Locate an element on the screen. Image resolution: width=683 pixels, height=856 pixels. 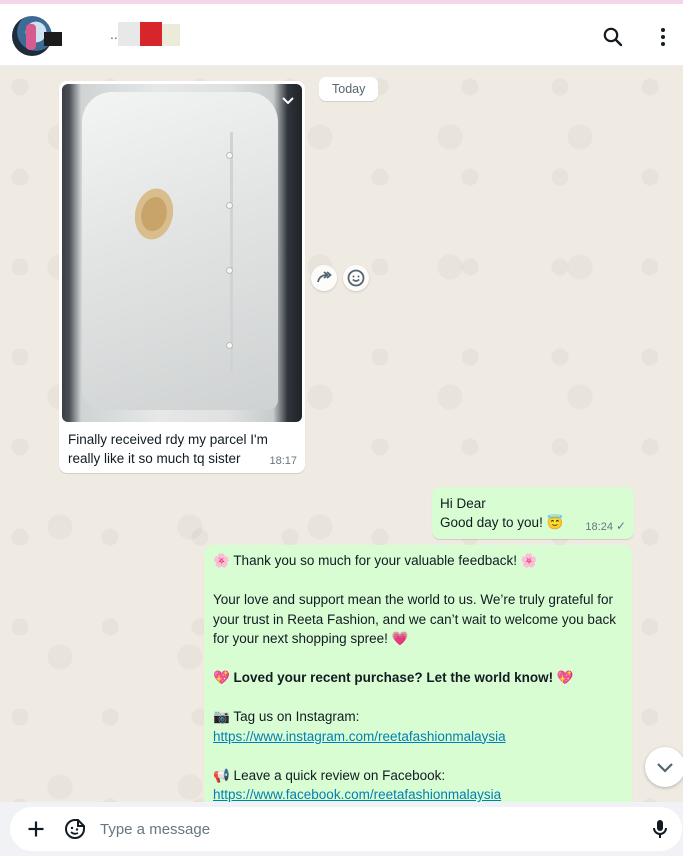
avatar-badge is located at coordinates (53, 39).